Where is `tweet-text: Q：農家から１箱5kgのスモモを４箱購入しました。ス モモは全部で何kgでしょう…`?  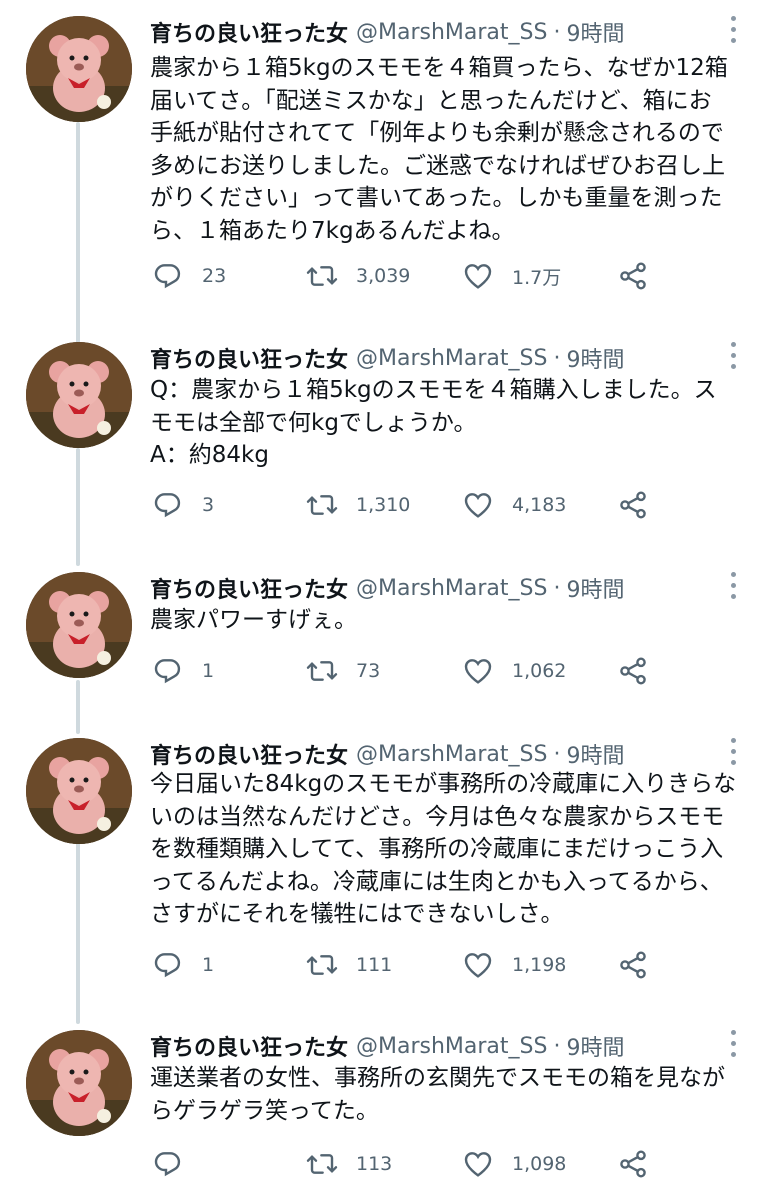 tweet-text: Q：農家から１箱5kgのスモモを４箱購入しました。ス モモは全部で何kgでしょう… is located at coordinates (433, 422).